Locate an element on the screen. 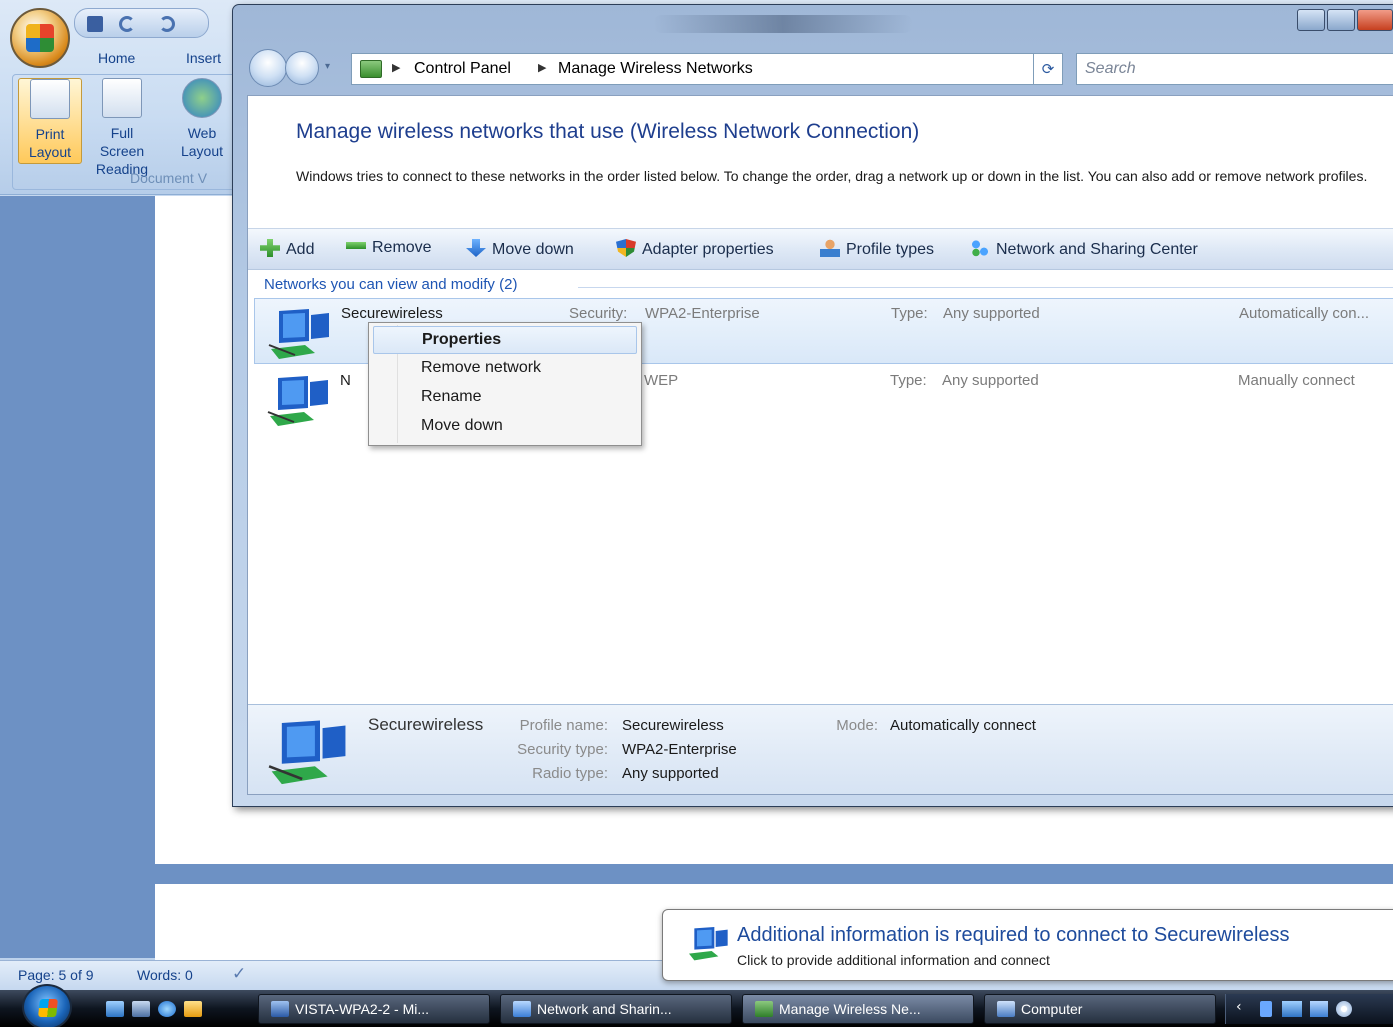 The width and height of the screenshot is (1393, 1027). profile-name-label: Profile name: is located at coordinates (563, 725).